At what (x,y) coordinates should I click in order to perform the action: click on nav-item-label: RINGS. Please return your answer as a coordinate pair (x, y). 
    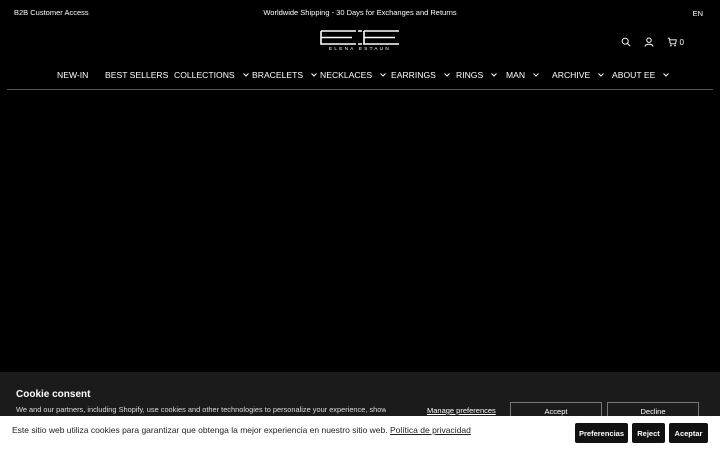
    Looking at the image, I should click on (470, 75).